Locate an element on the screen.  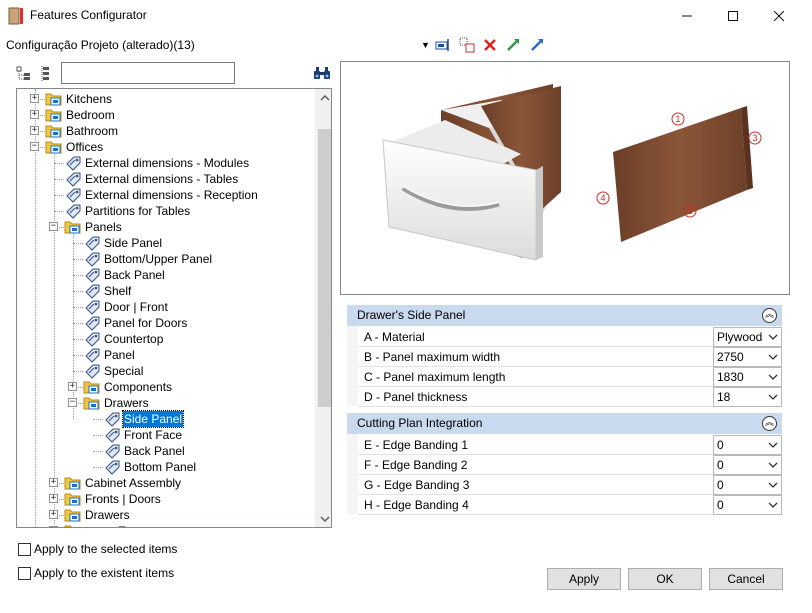
tree-scrollbar is located at coordinates (323, 308).